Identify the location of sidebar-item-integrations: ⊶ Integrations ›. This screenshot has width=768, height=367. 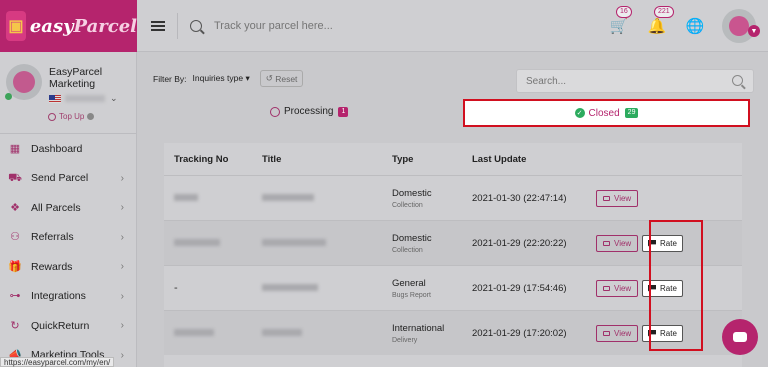
(68, 297).